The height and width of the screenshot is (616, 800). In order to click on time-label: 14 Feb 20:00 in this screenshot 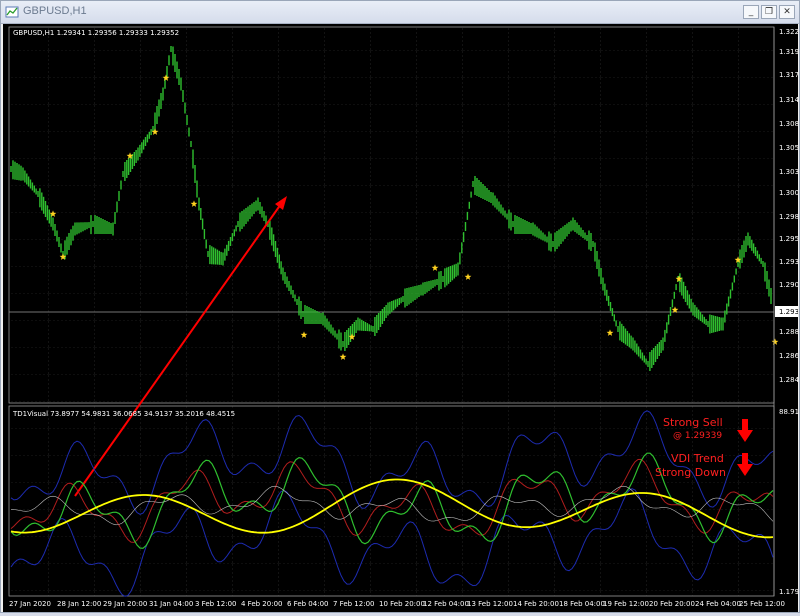, I will do `click(536, 604)`.